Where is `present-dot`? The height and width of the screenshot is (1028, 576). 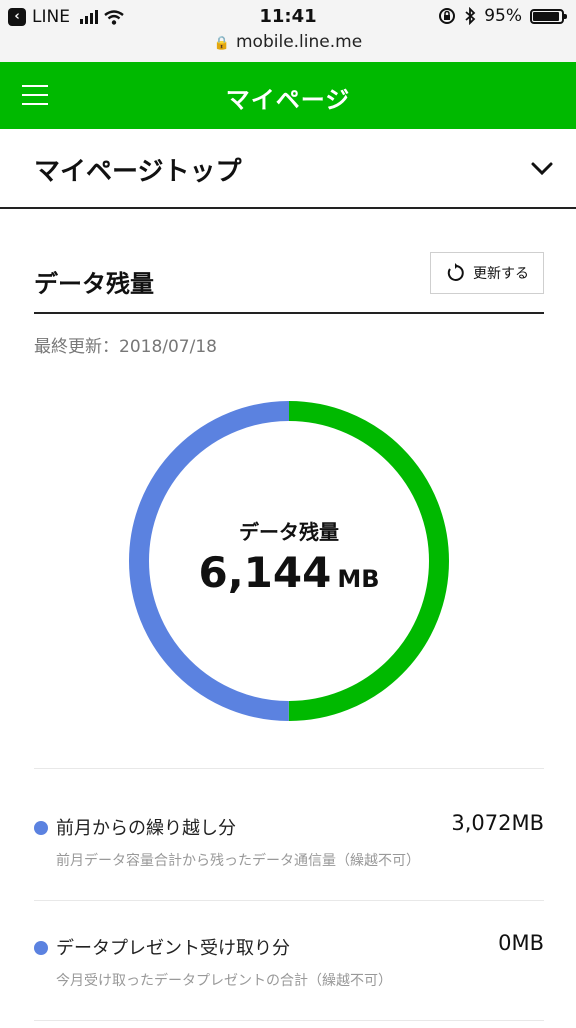
present-dot is located at coordinates (41, 948).